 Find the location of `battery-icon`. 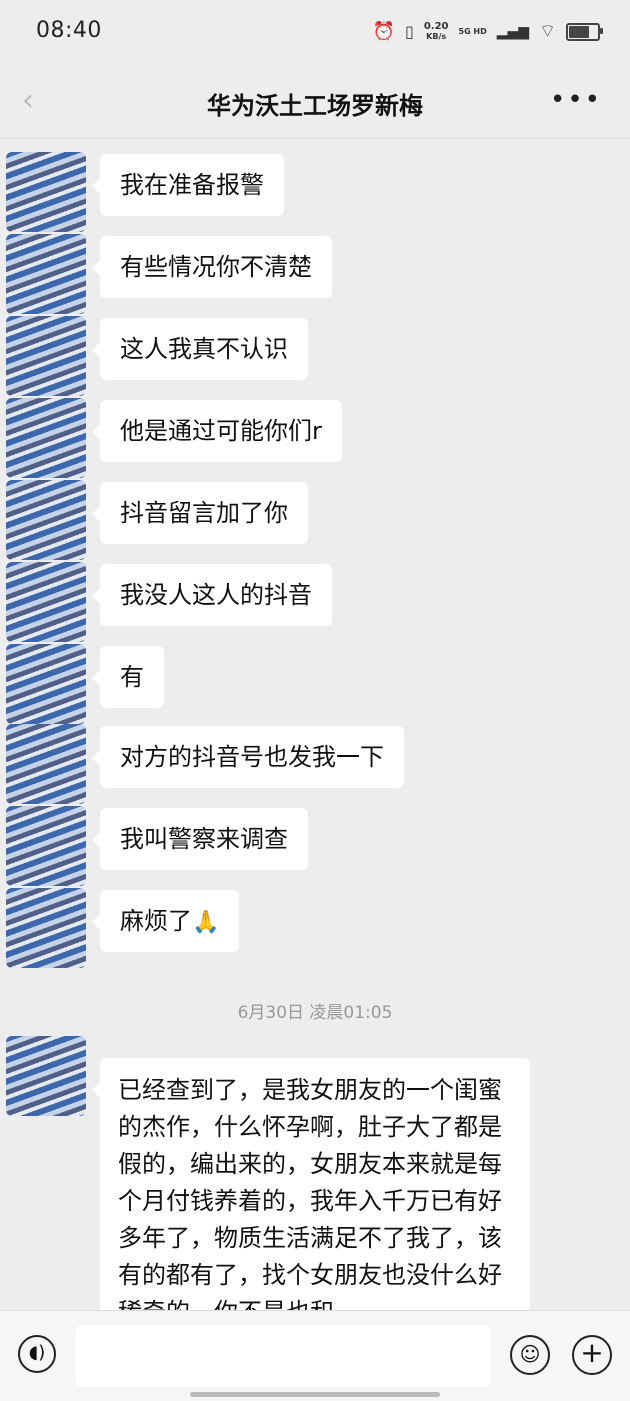

battery-icon is located at coordinates (584, 31).